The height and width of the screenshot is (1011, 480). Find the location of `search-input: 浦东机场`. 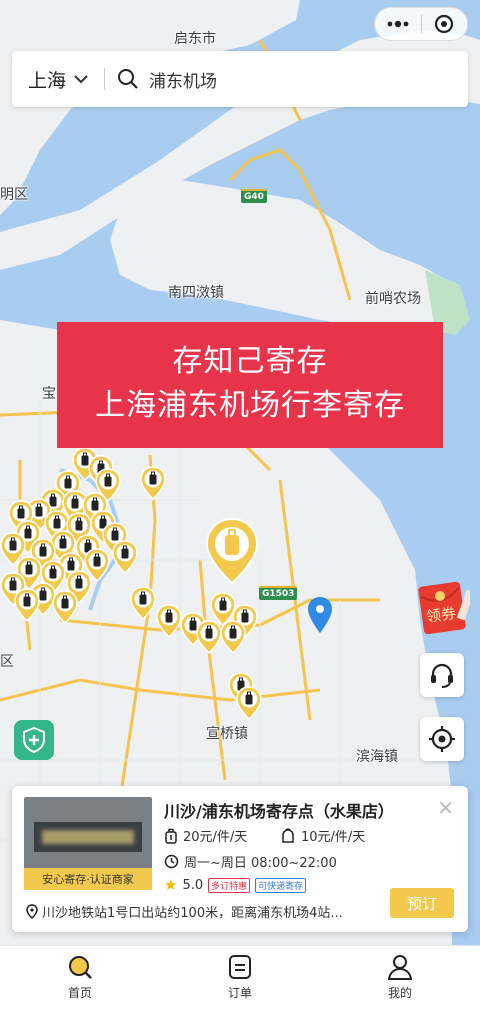

search-input: 浦东机场 is located at coordinates (167, 79).